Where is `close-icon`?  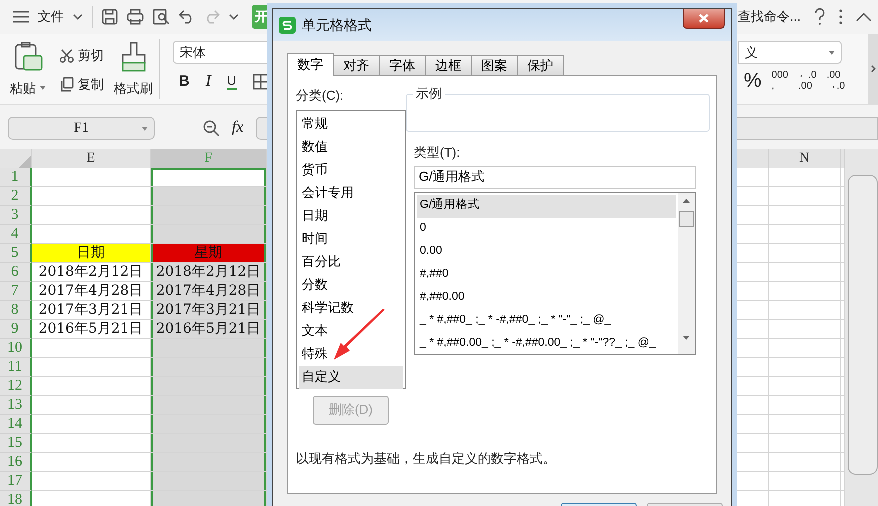 close-icon is located at coordinates (704, 18).